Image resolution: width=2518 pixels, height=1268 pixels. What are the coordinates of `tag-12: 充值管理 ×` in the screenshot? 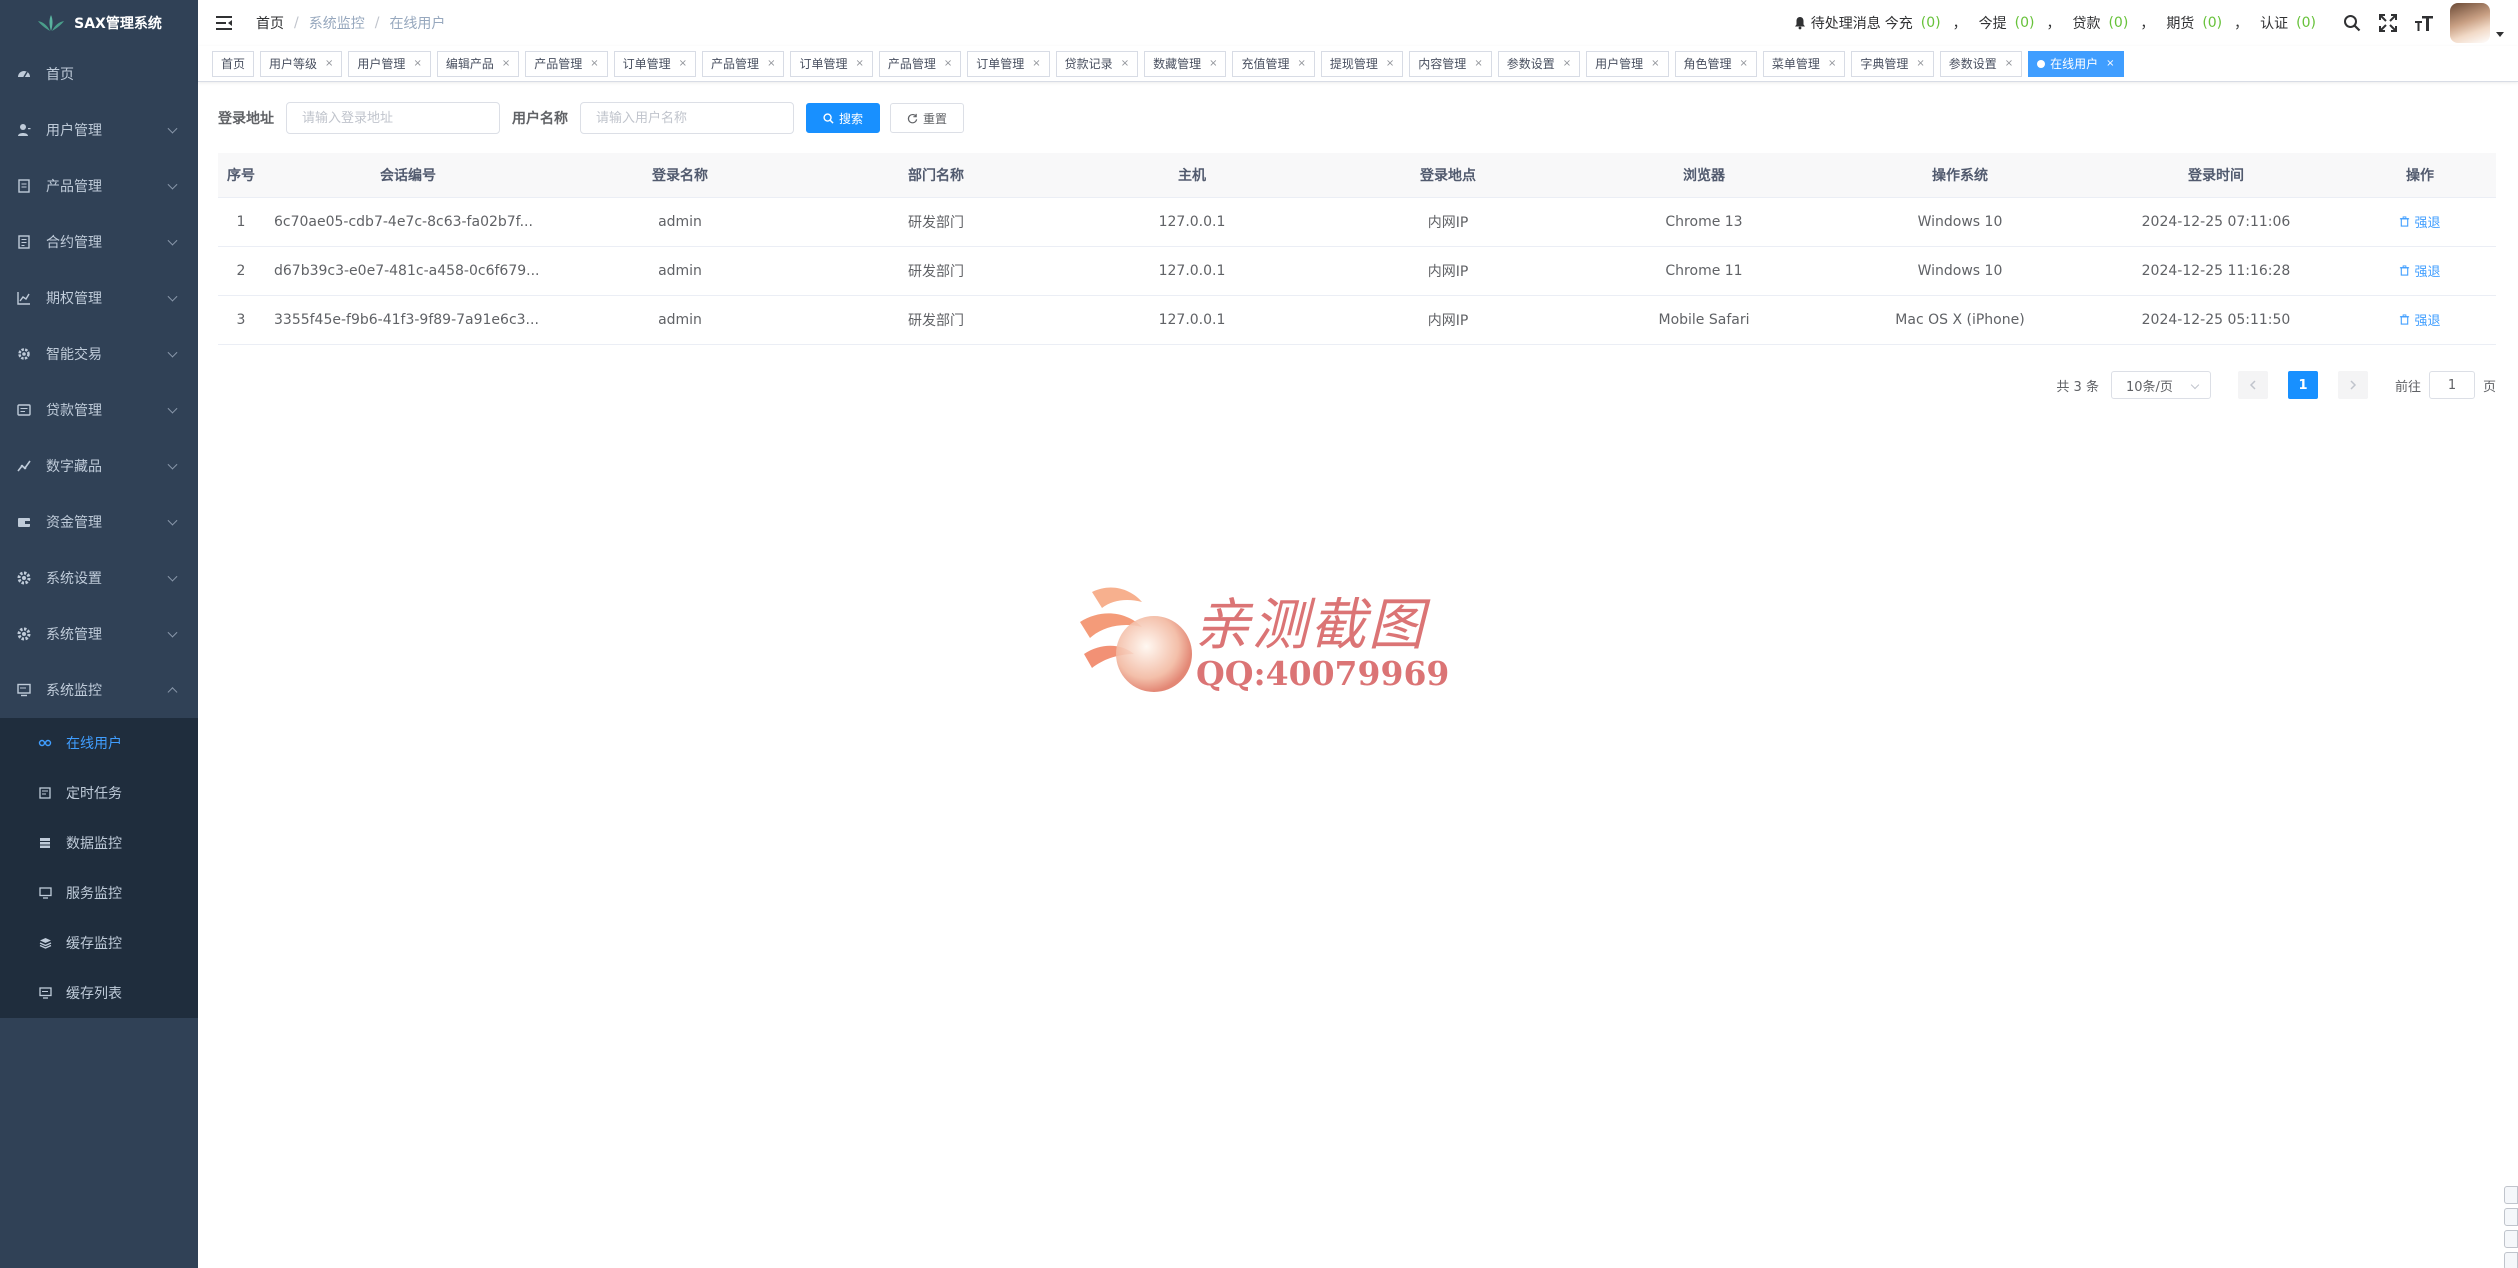 It's located at (1273, 63).